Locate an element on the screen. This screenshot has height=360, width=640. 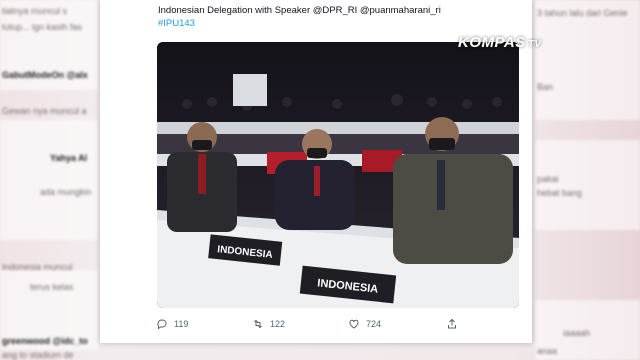
bg-tweet-text: pakai is located at coordinates (548, 179).